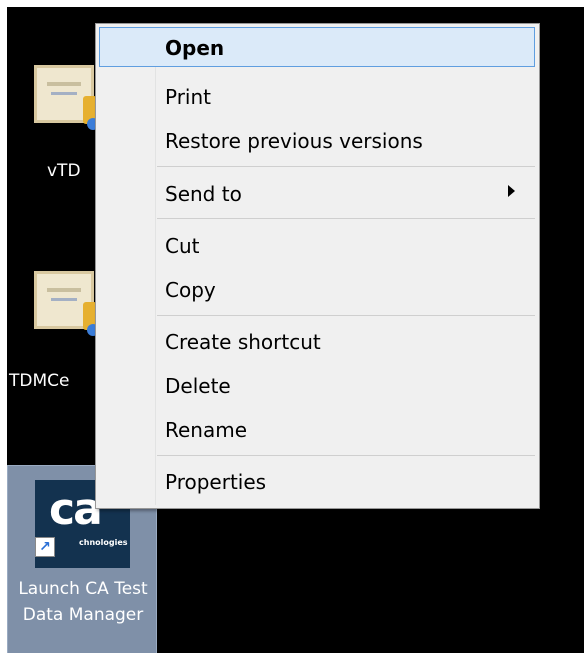 The width and height of the screenshot is (584, 653). What do you see at coordinates (294, 141) in the screenshot?
I see `menu-item-label: Restore previous versions` at bounding box center [294, 141].